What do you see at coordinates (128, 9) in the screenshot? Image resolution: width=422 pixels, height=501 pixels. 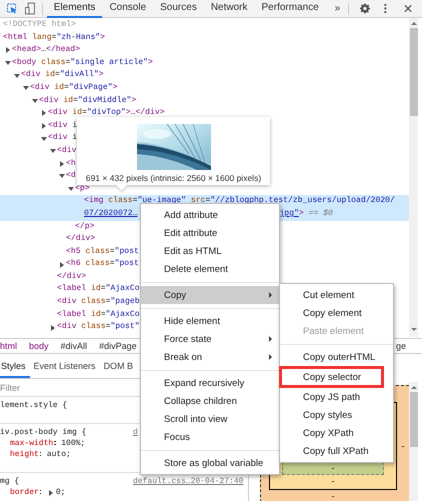 I see `panel-tab: Console` at bounding box center [128, 9].